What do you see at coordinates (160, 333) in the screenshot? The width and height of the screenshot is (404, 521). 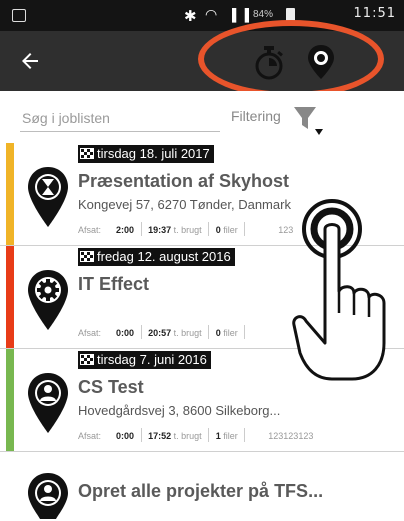 I see `brugt-value: 20:57` at bounding box center [160, 333].